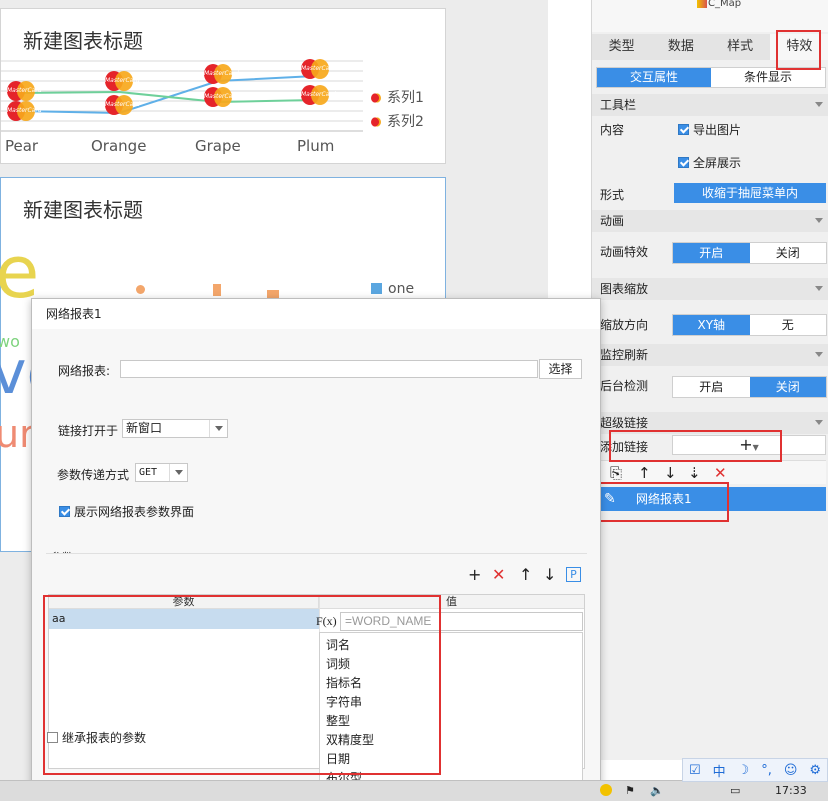  I want to click on value-input: =WORD_NAME, so click(461, 621).